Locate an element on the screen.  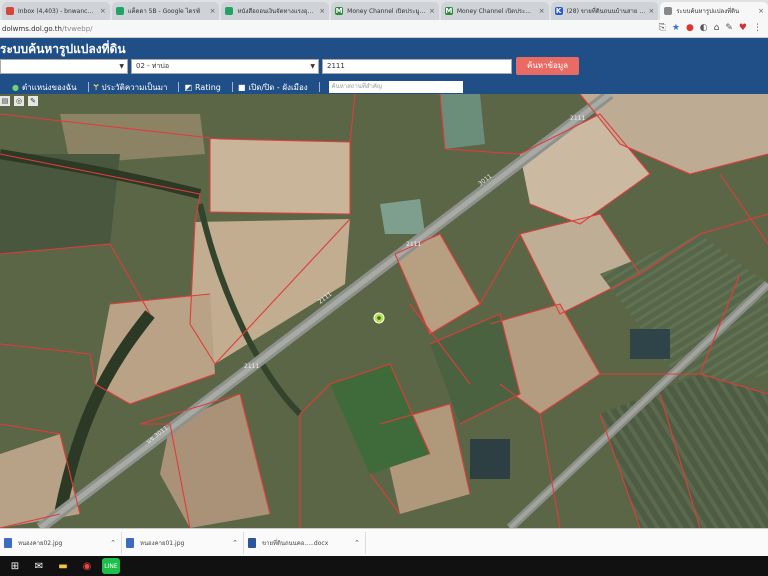
address-bar: dolwms.dol.go.th/tvwebp/ ⎘ ★ ● ◐ ⌂ ✎ ♥ ⋮ is located at coordinates (384, 29).